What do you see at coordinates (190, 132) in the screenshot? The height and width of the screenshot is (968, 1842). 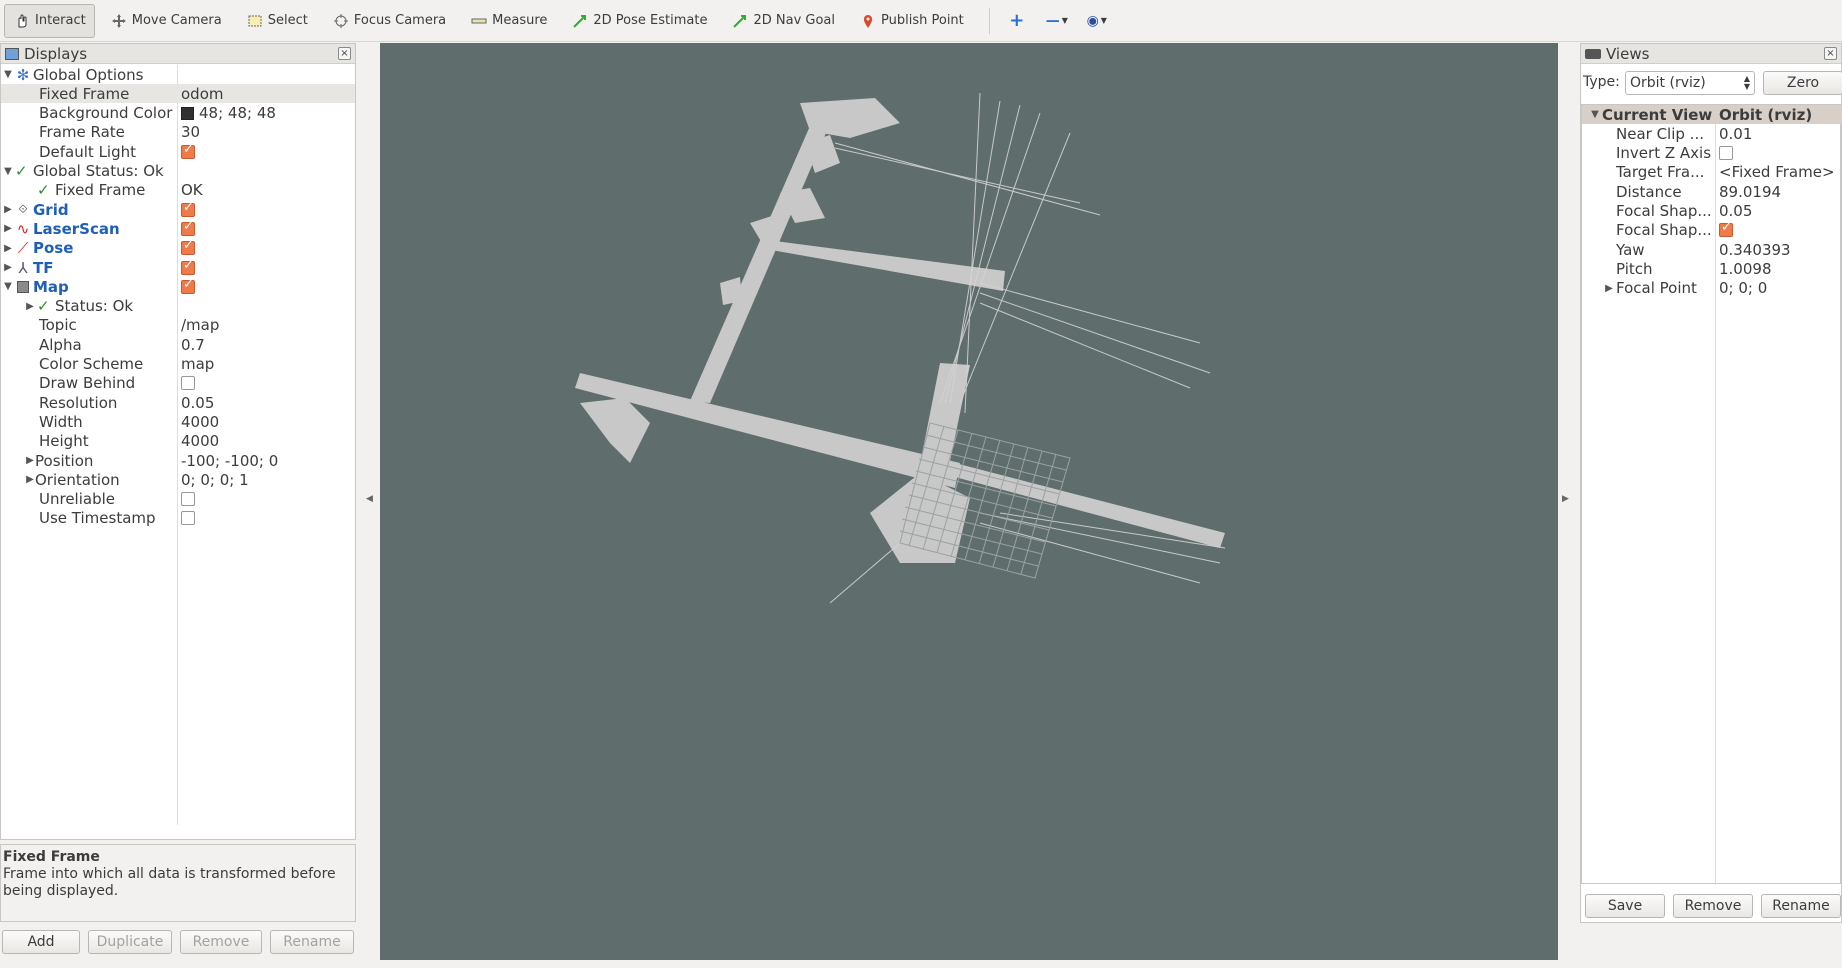 I see `display-row-value: 30` at bounding box center [190, 132].